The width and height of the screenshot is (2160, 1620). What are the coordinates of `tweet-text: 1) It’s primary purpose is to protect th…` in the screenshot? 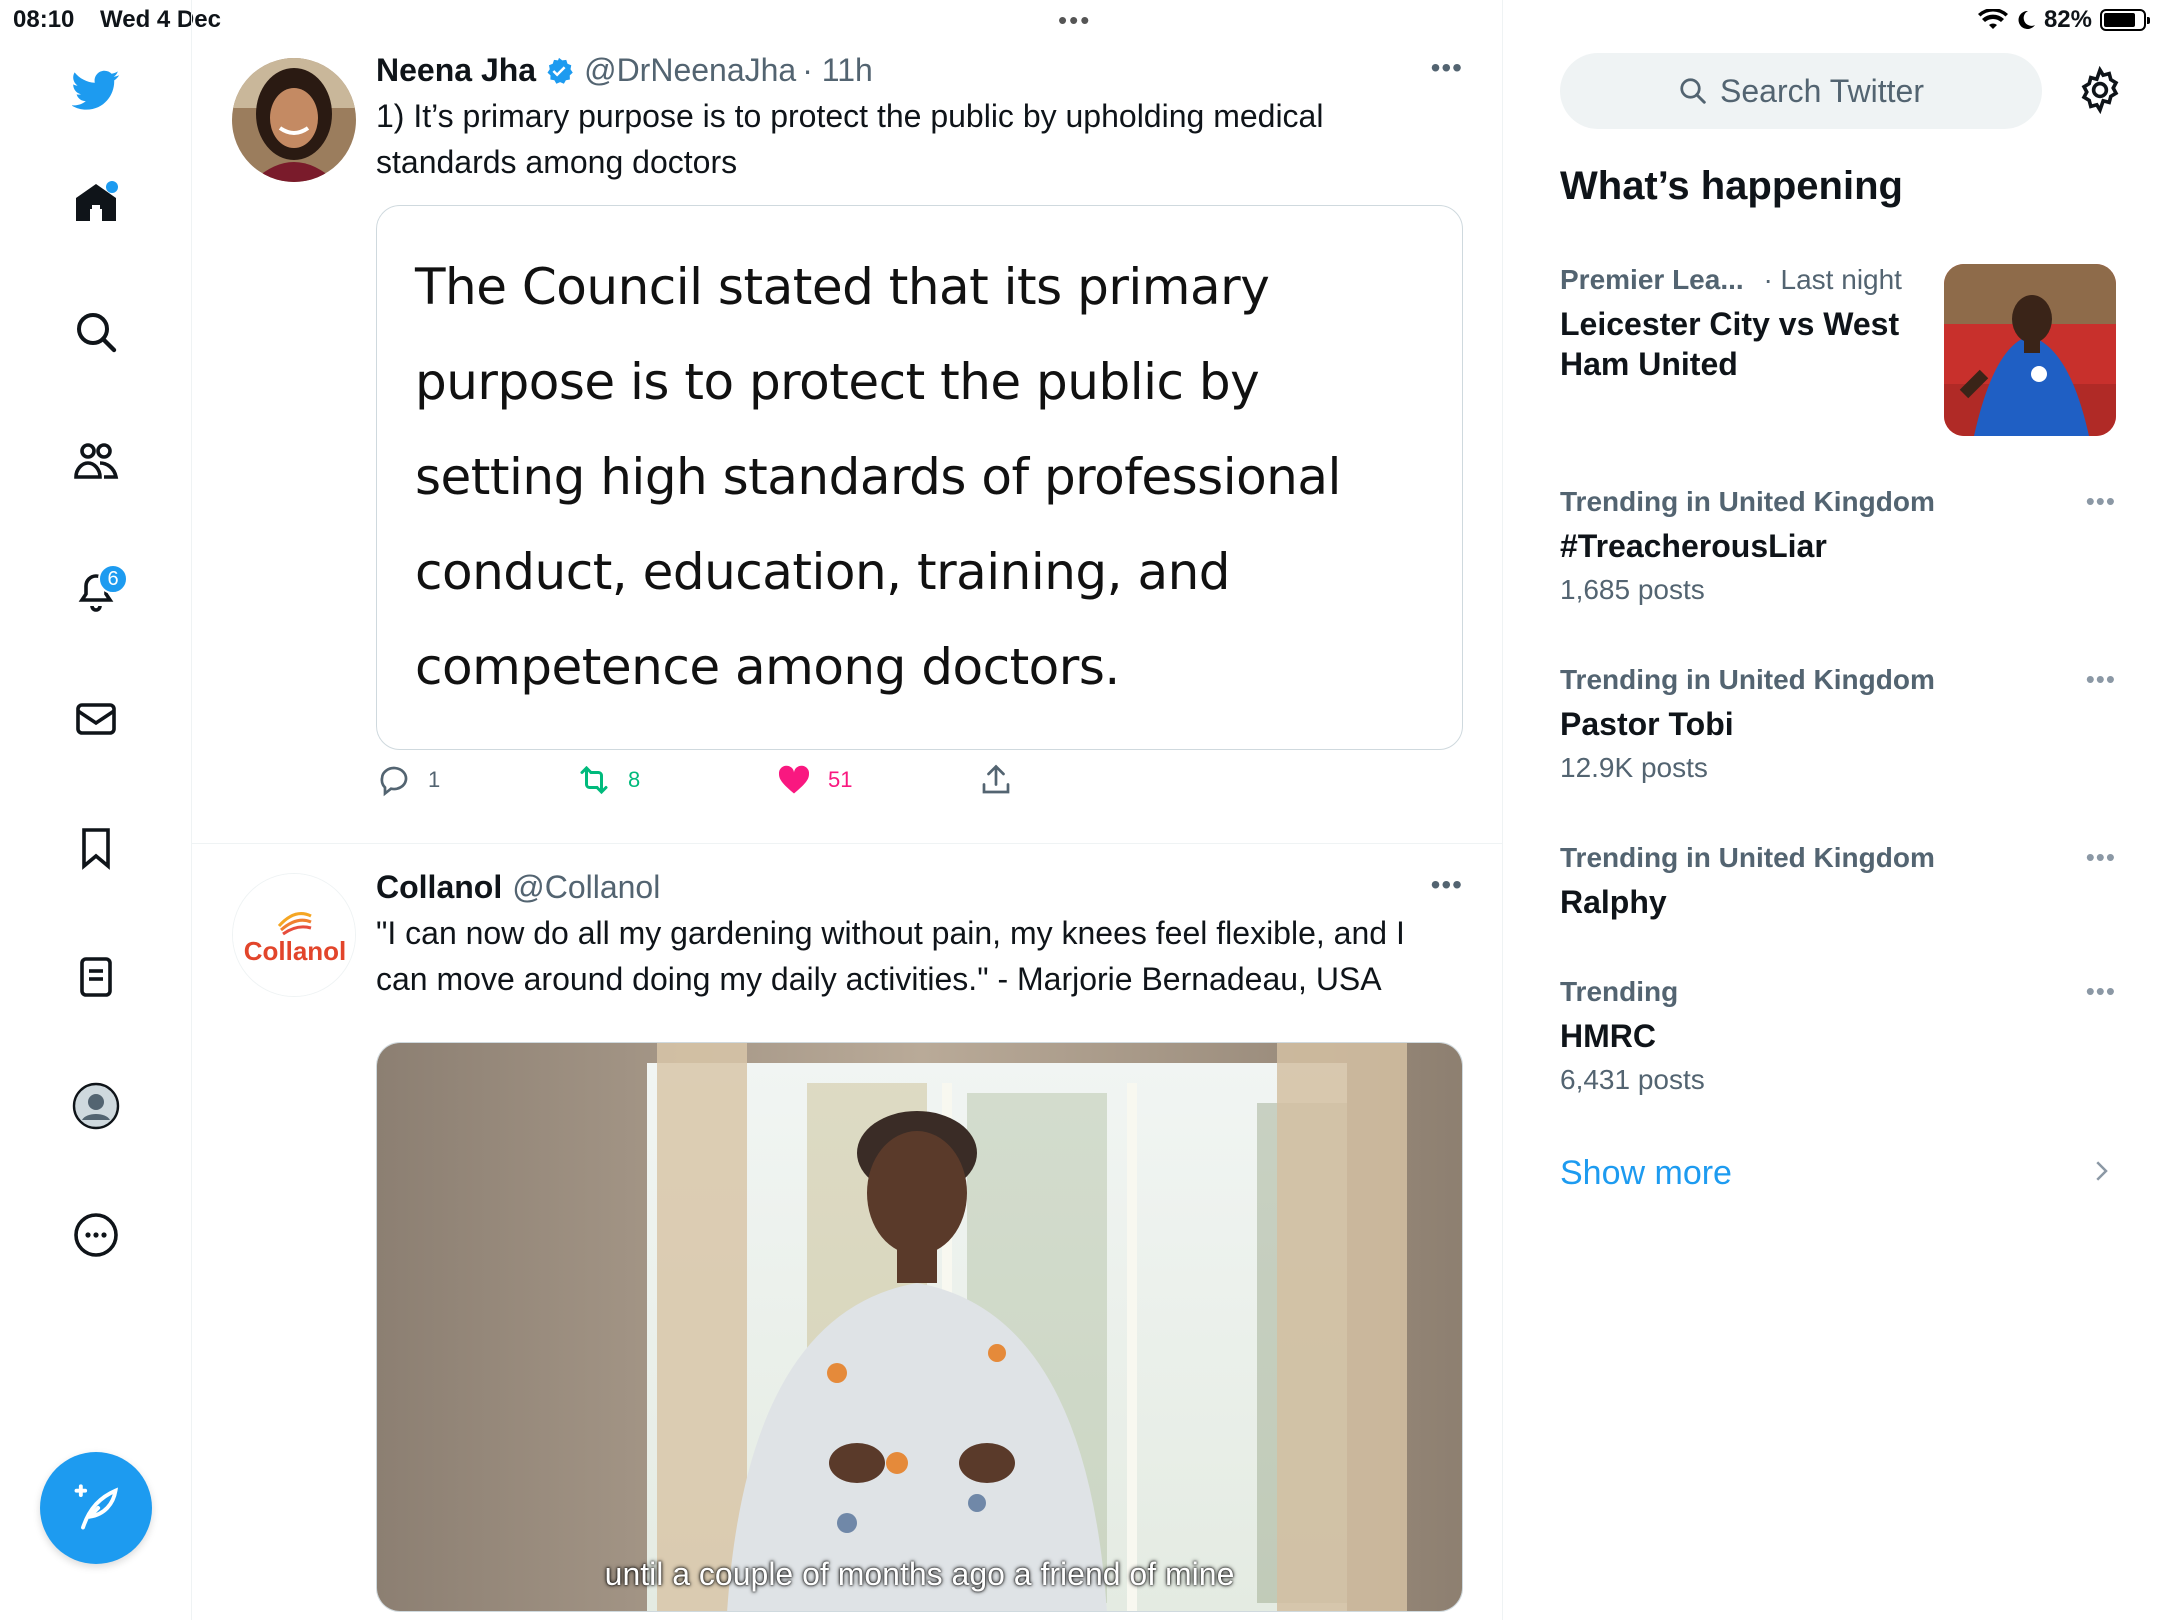 It's located at (850, 139).